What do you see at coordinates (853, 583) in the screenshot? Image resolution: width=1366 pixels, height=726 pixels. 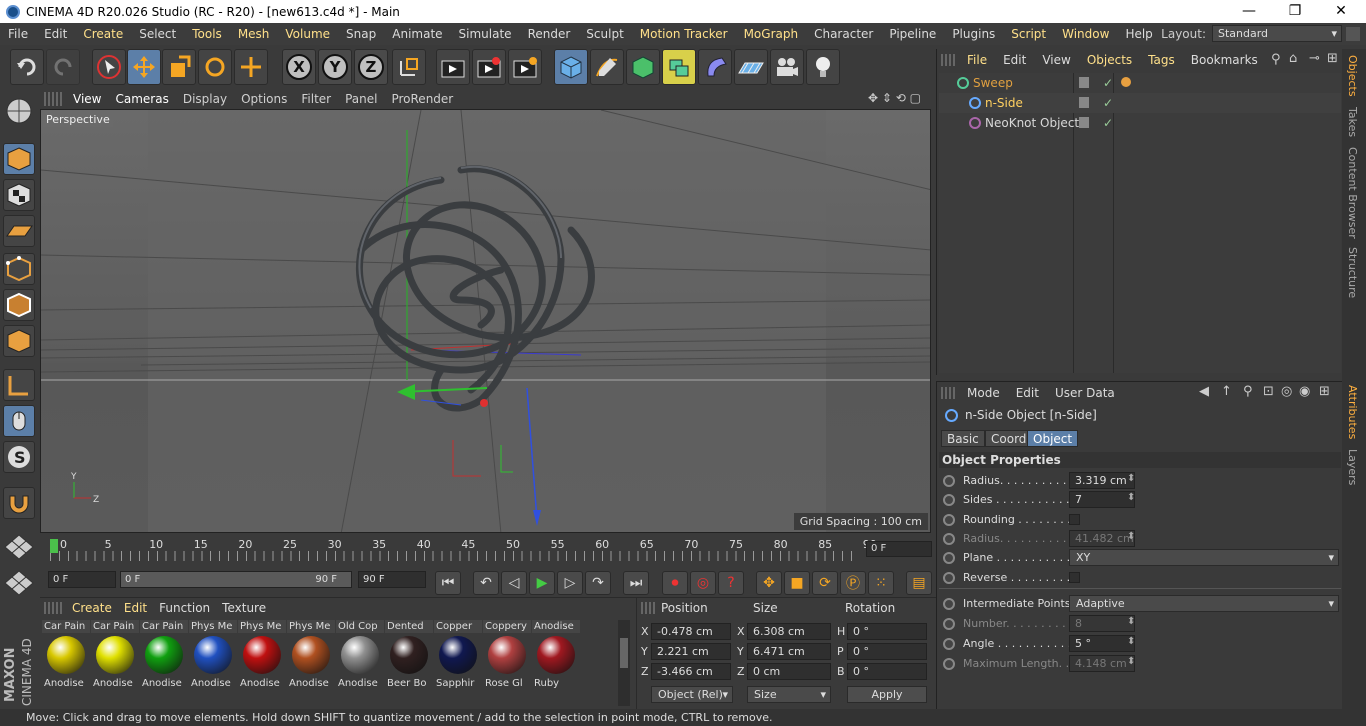 I see `key-parameter-button: Ⓟ` at bounding box center [853, 583].